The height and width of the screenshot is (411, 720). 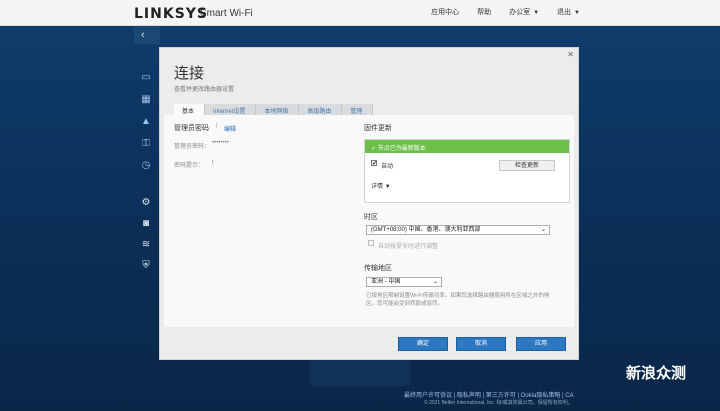 I want to click on cancel-button: 取消, so click(x=481, y=344).